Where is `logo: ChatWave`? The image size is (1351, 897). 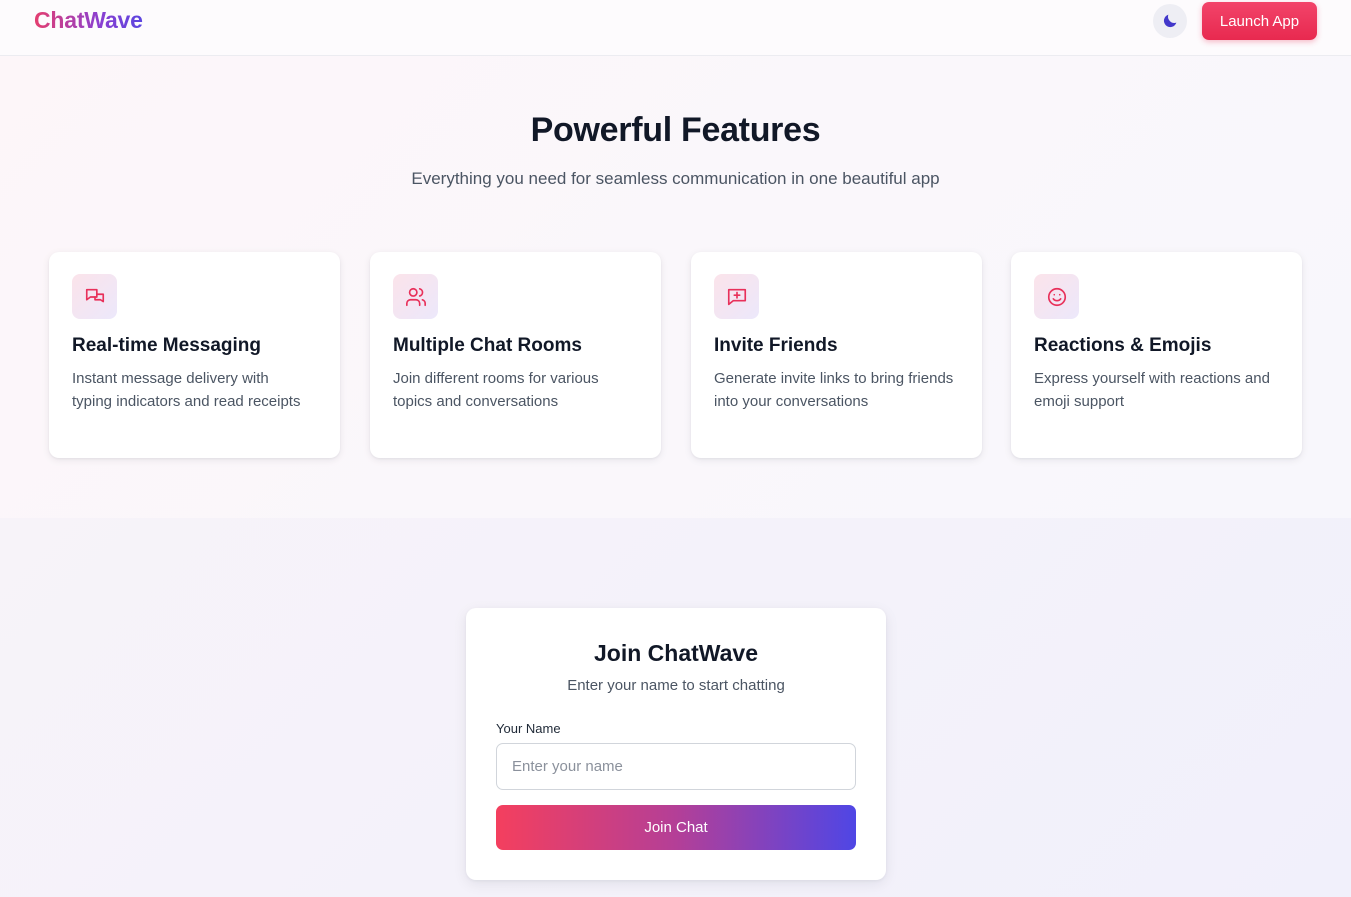 logo: ChatWave is located at coordinates (88, 20).